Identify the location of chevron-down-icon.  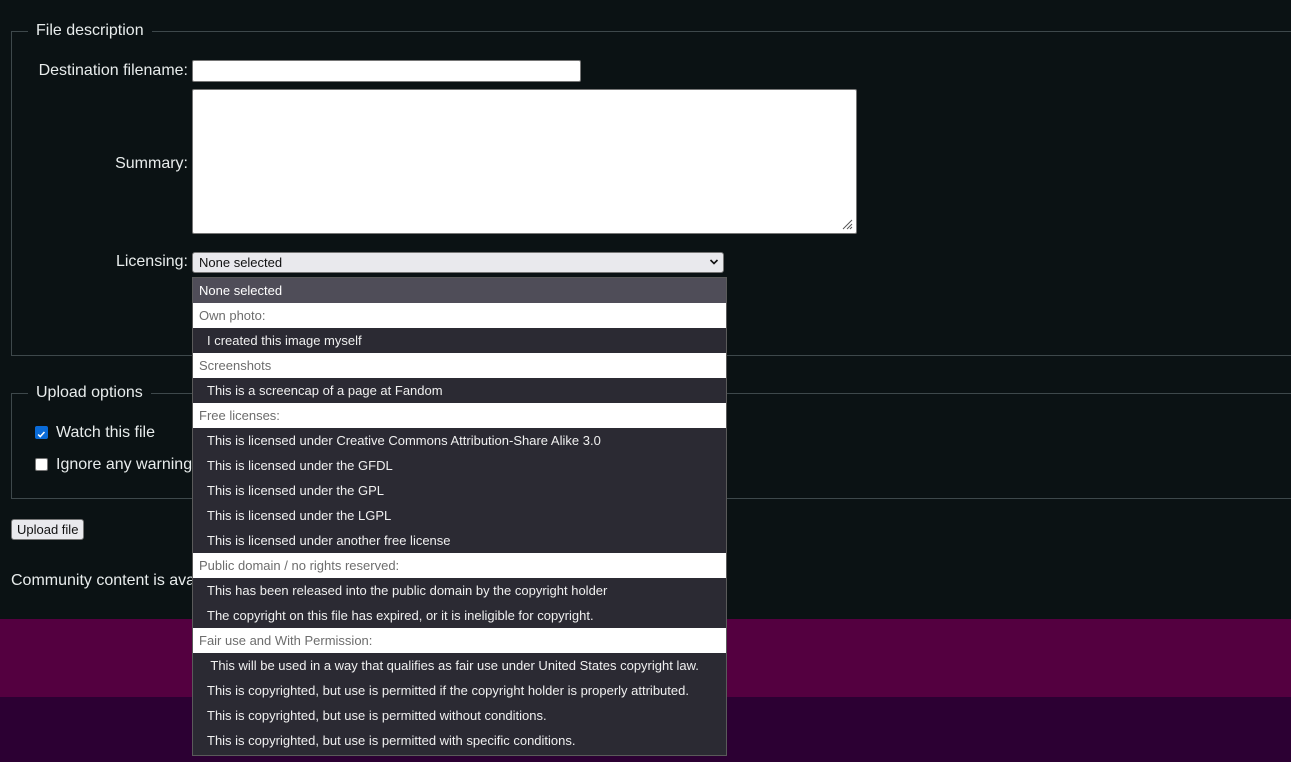
(714, 262).